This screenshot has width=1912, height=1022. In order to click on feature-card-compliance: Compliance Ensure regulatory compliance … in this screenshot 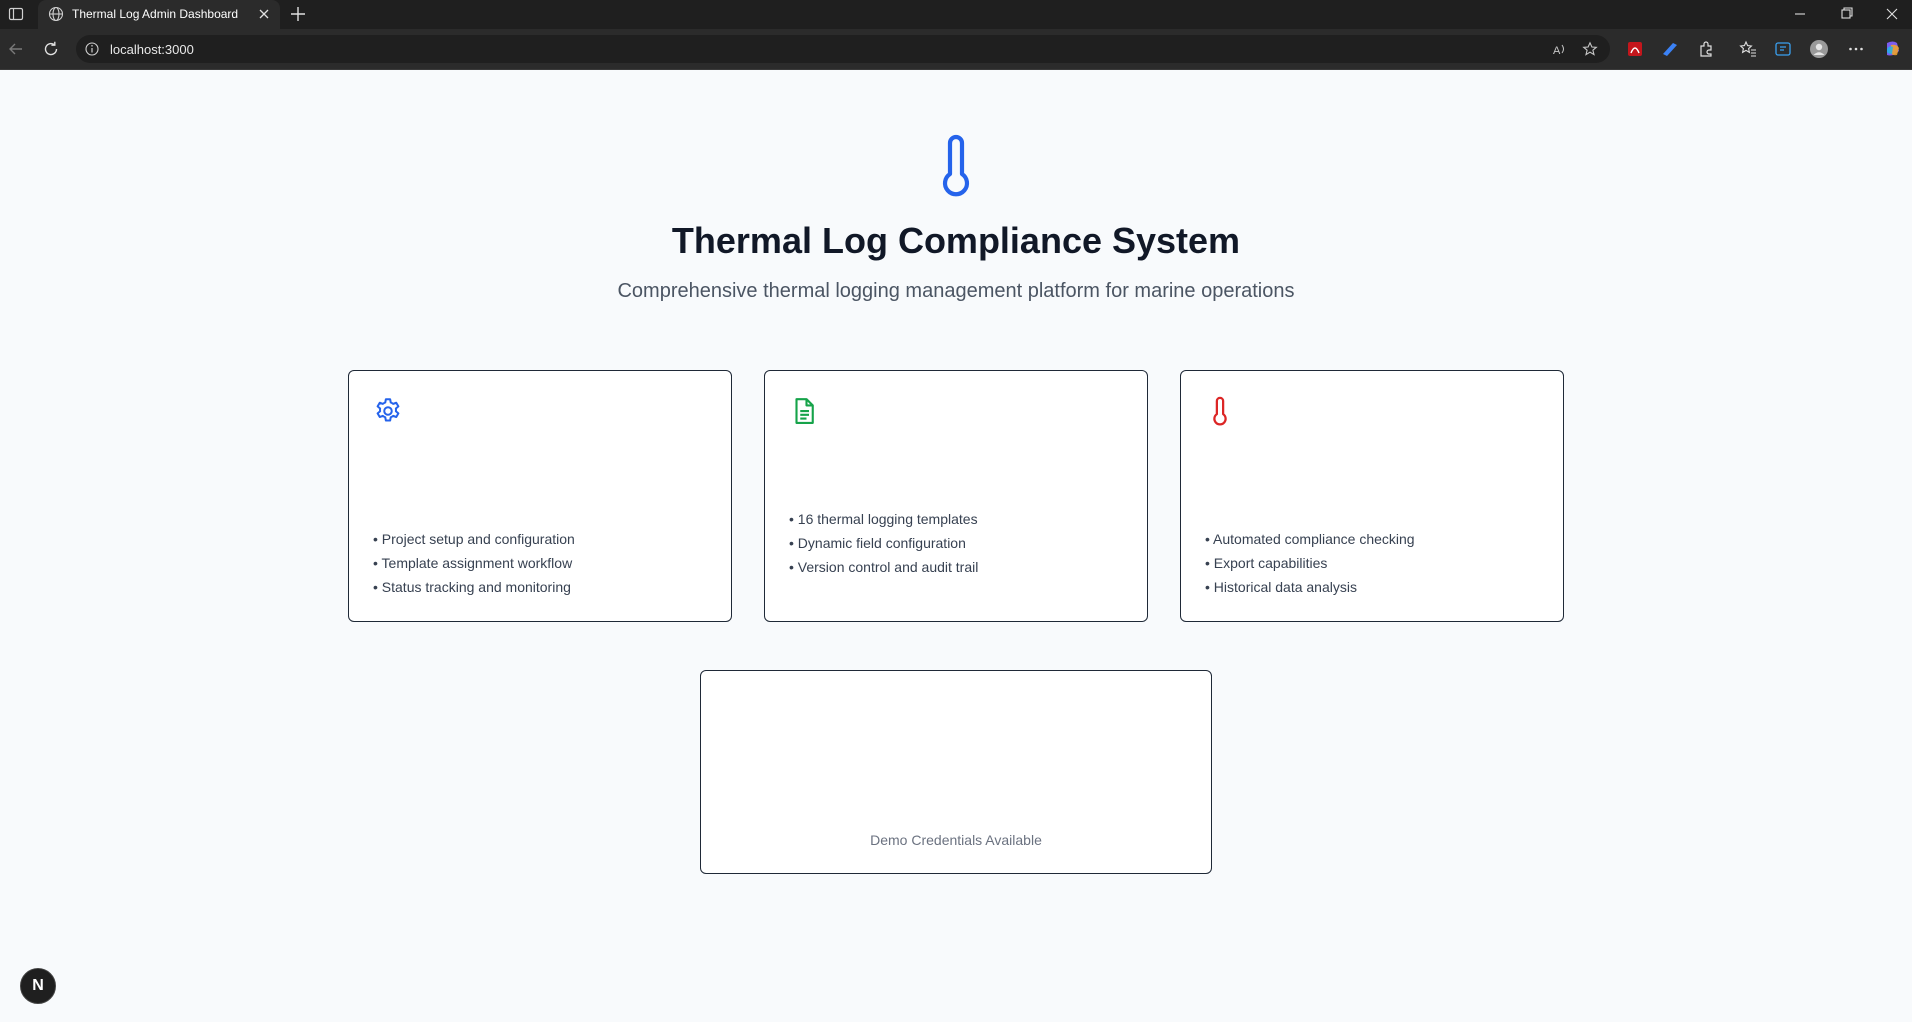, I will do `click(1372, 496)`.